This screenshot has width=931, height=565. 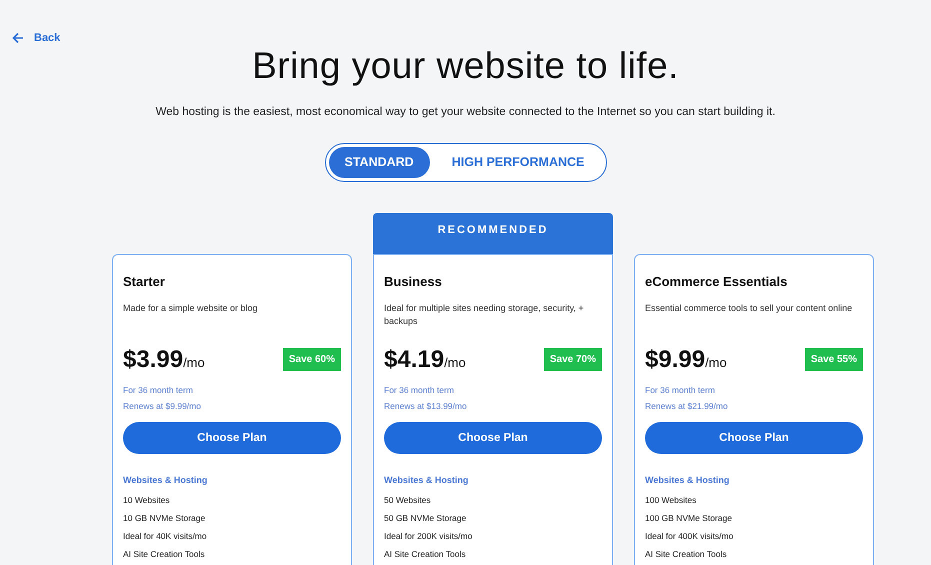 I want to click on plan-name: eCommerce Essentials, so click(x=716, y=282).